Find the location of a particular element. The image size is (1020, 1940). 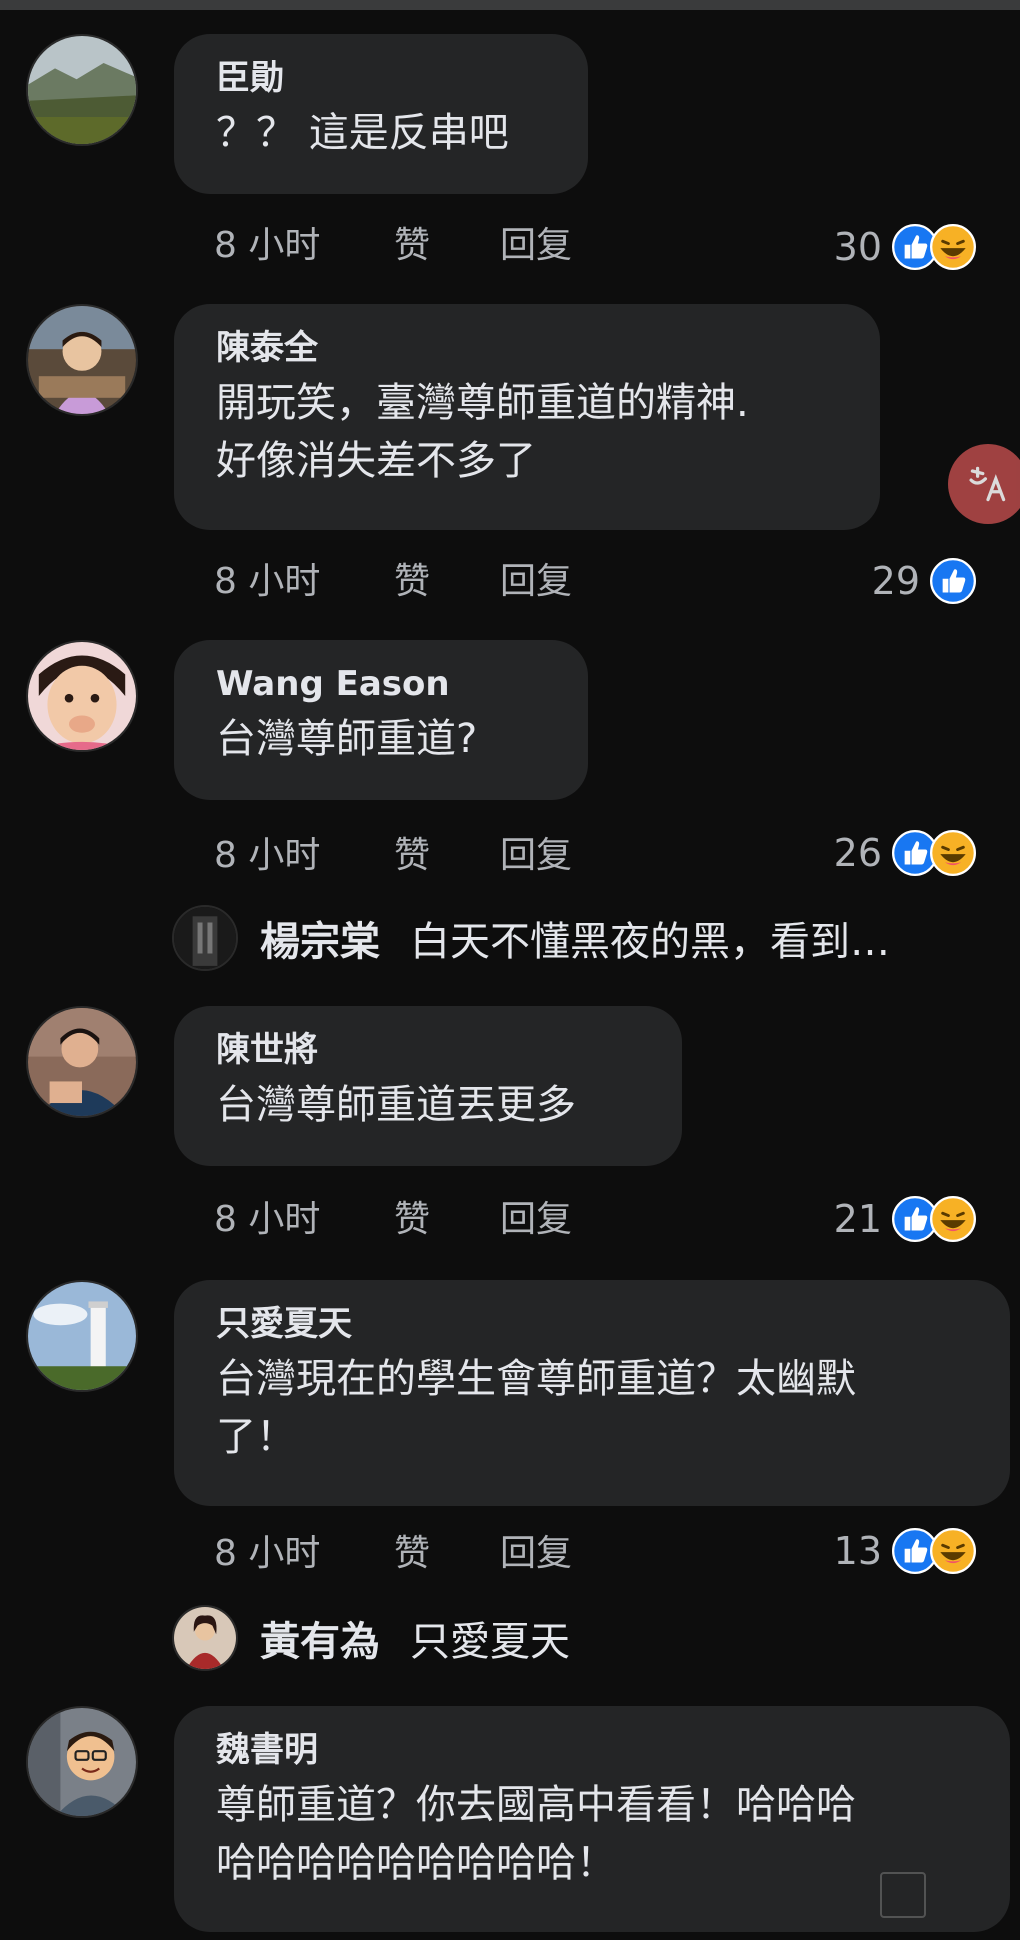

reaction-count: 21 is located at coordinates (857, 1219).